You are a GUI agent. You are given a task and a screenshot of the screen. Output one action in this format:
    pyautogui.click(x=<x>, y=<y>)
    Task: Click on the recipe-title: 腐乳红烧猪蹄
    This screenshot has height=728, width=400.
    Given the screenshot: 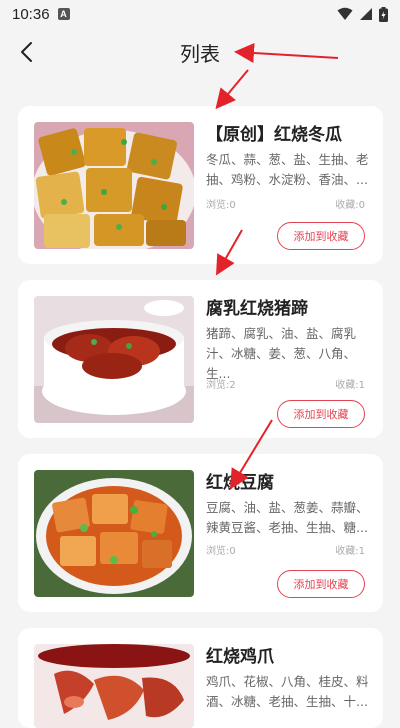 What is the action you would take?
    pyautogui.click(x=257, y=306)
    